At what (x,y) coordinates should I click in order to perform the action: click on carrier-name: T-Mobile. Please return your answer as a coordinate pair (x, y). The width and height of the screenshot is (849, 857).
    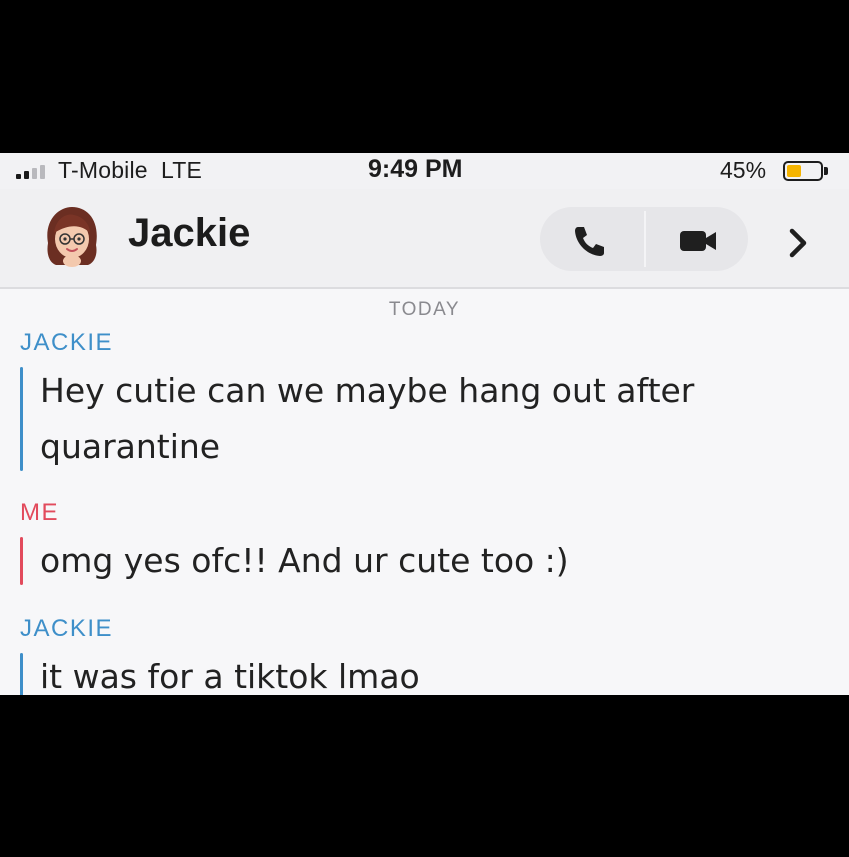
    Looking at the image, I should click on (103, 170).